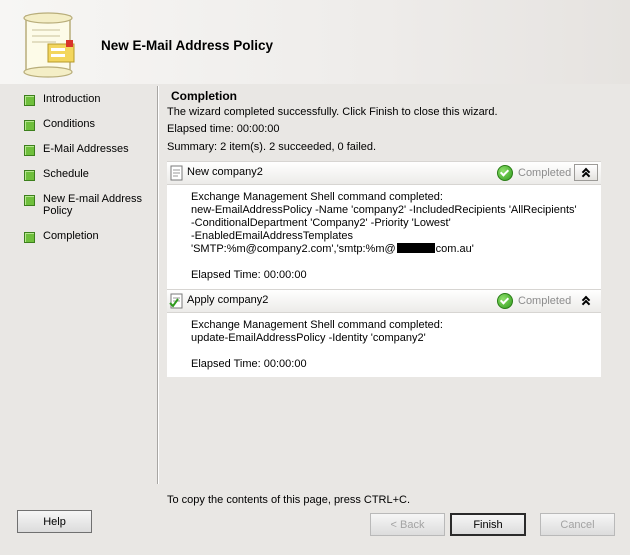 The height and width of the screenshot is (555, 630). Describe the element at coordinates (187, 45) in the screenshot. I see `wizard-title: New E-Mail Address Policy` at that location.